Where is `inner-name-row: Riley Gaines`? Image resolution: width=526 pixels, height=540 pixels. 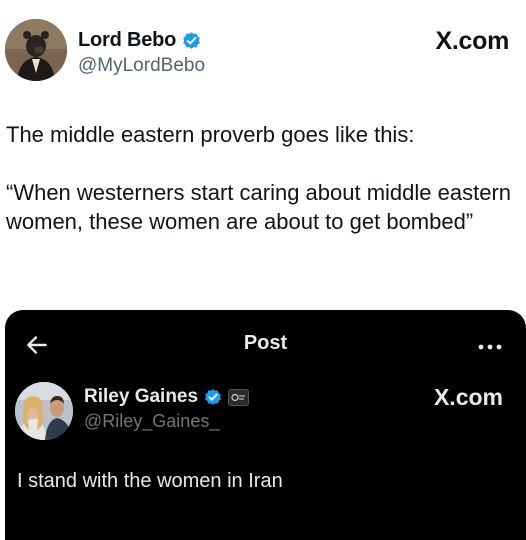 inner-name-row: Riley Gaines is located at coordinates (167, 397).